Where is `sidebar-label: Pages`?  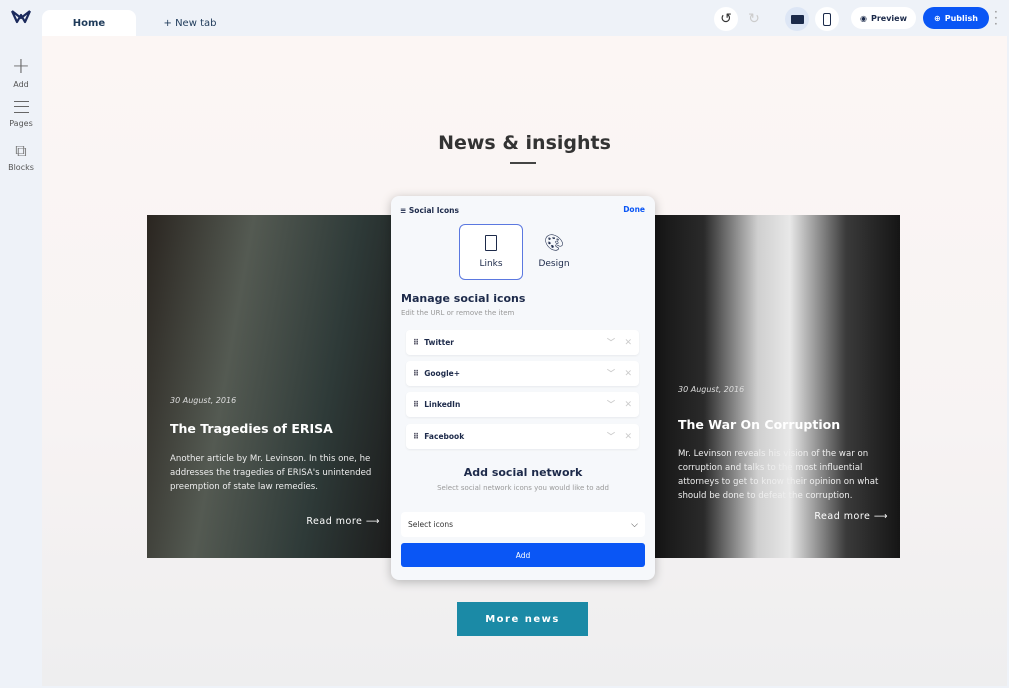
sidebar-label: Pages is located at coordinates (21, 123).